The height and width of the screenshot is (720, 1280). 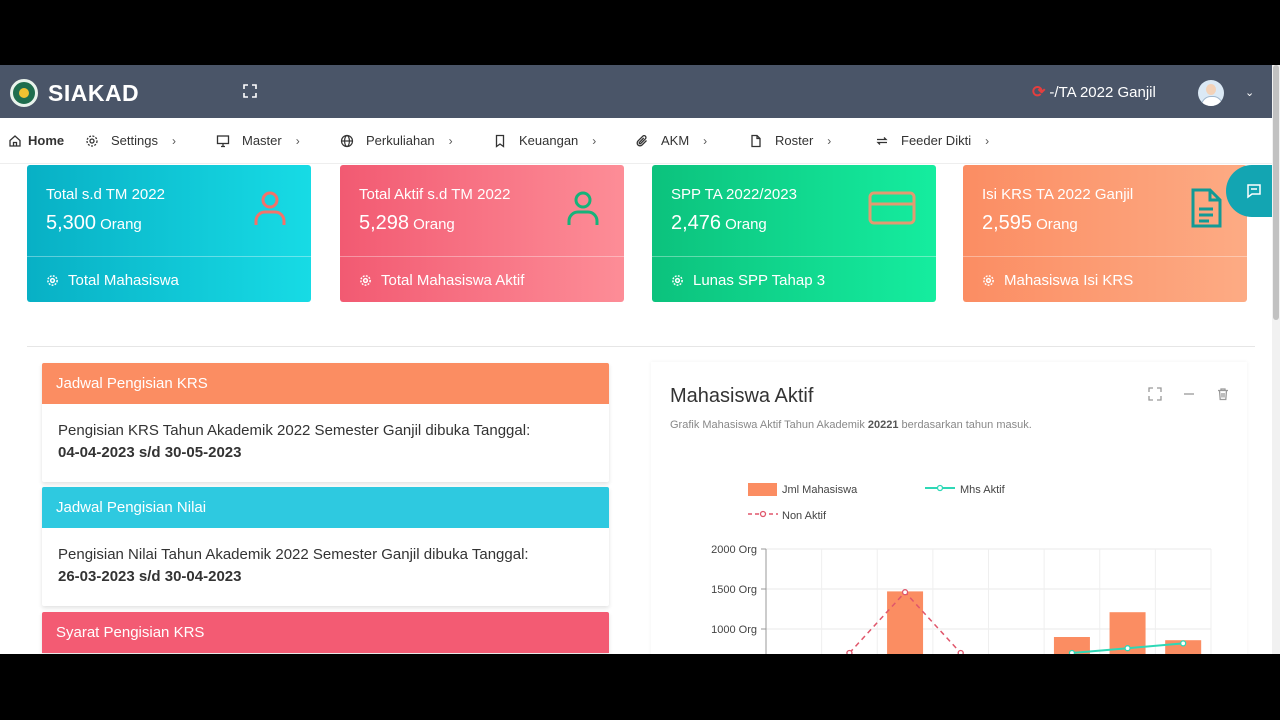 What do you see at coordinates (223, 140) in the screenshot?
I see `monitor-icon` at bounding box center [223, 140].